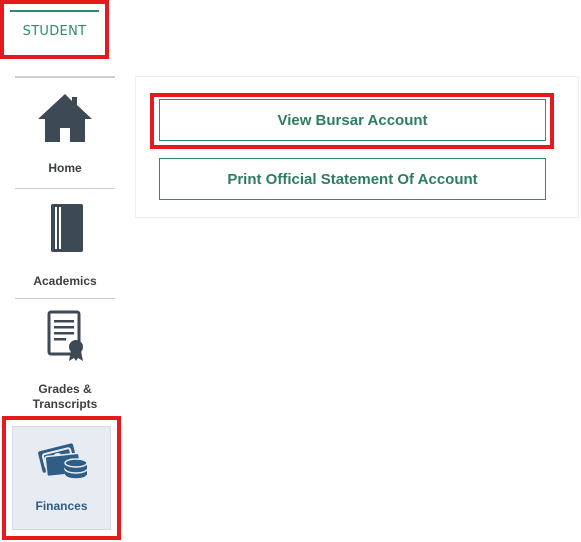  Describe the element at coordinates (65, 396) in the screenshot. I see `sidebar-item-label: Grades & Transcripts` at that location.